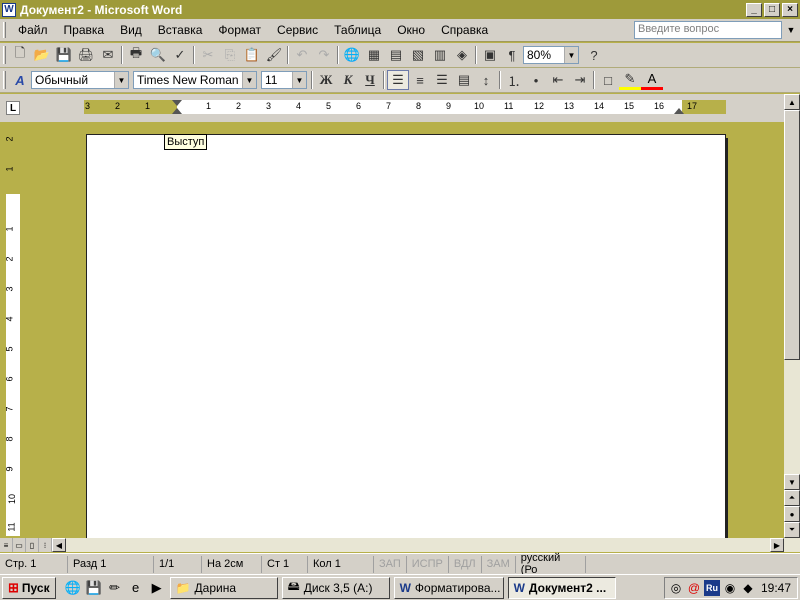  I want to click on bold-button: Ж, so click(326, 80).